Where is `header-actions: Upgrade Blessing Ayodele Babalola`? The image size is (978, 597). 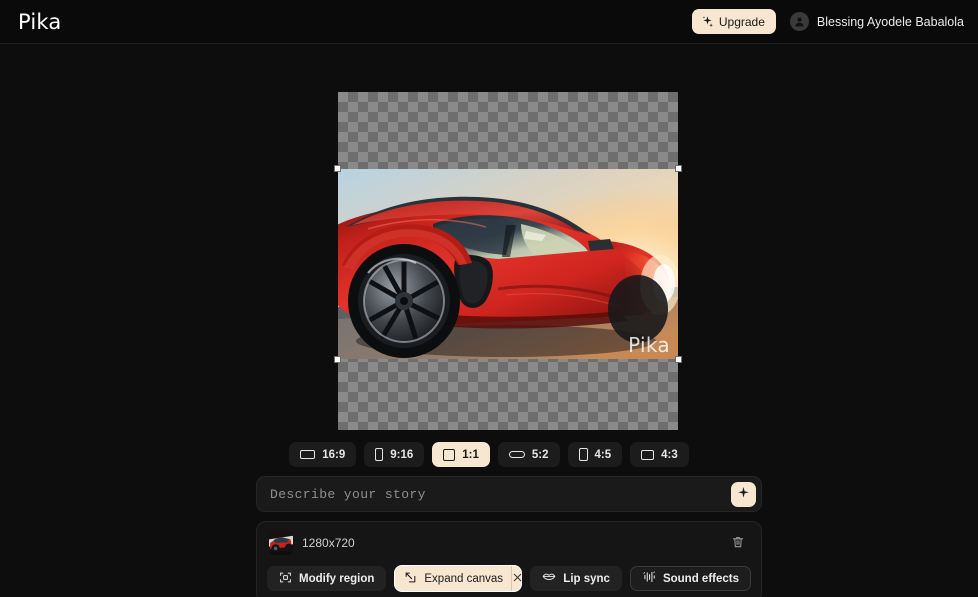 header-actions: Upgrade Blessing Ayodele Babalola is located at coordinates (827, 21).